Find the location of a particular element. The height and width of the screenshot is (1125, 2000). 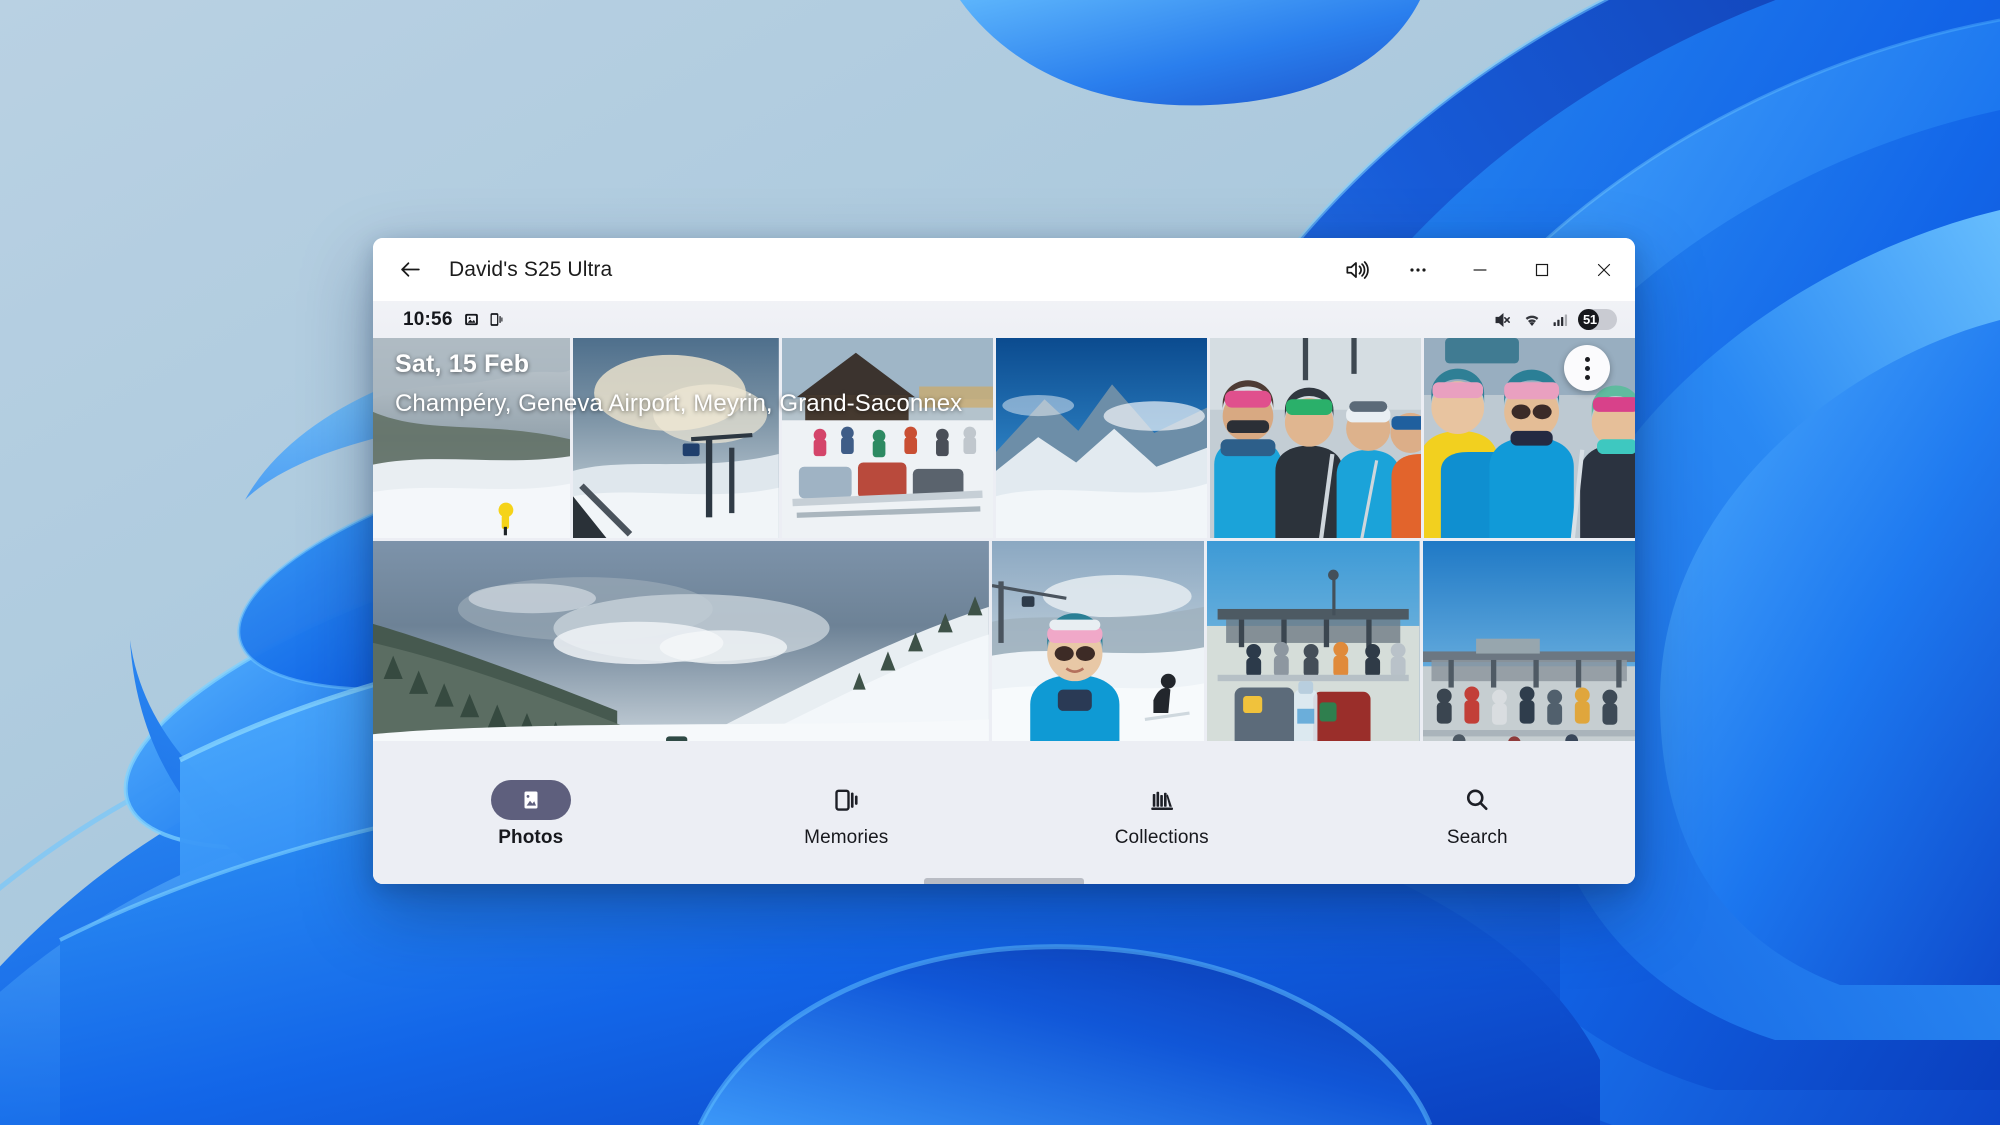

maximize-icon is located at coordinates (1542, 269).